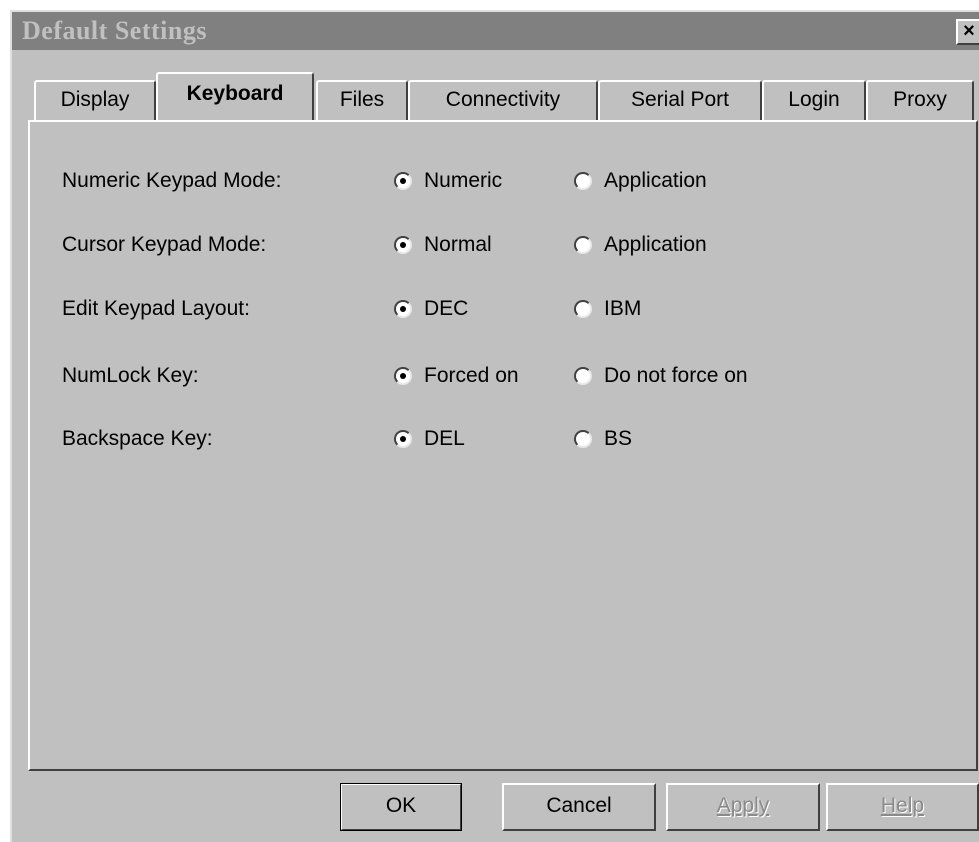 The width and height of the screenshot is (979, 842). I want to click on tab-serial-port: Serial Port, so click(680, 100).